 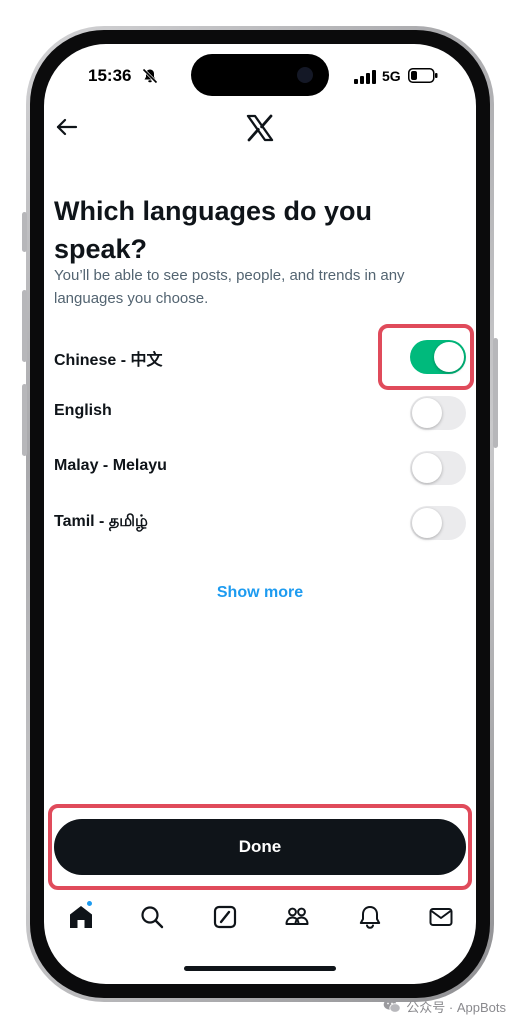 What do you see at coordinates (392, 1006) in the screenshot?
I see `wechat-icon` at bounding box center [392, 1006].